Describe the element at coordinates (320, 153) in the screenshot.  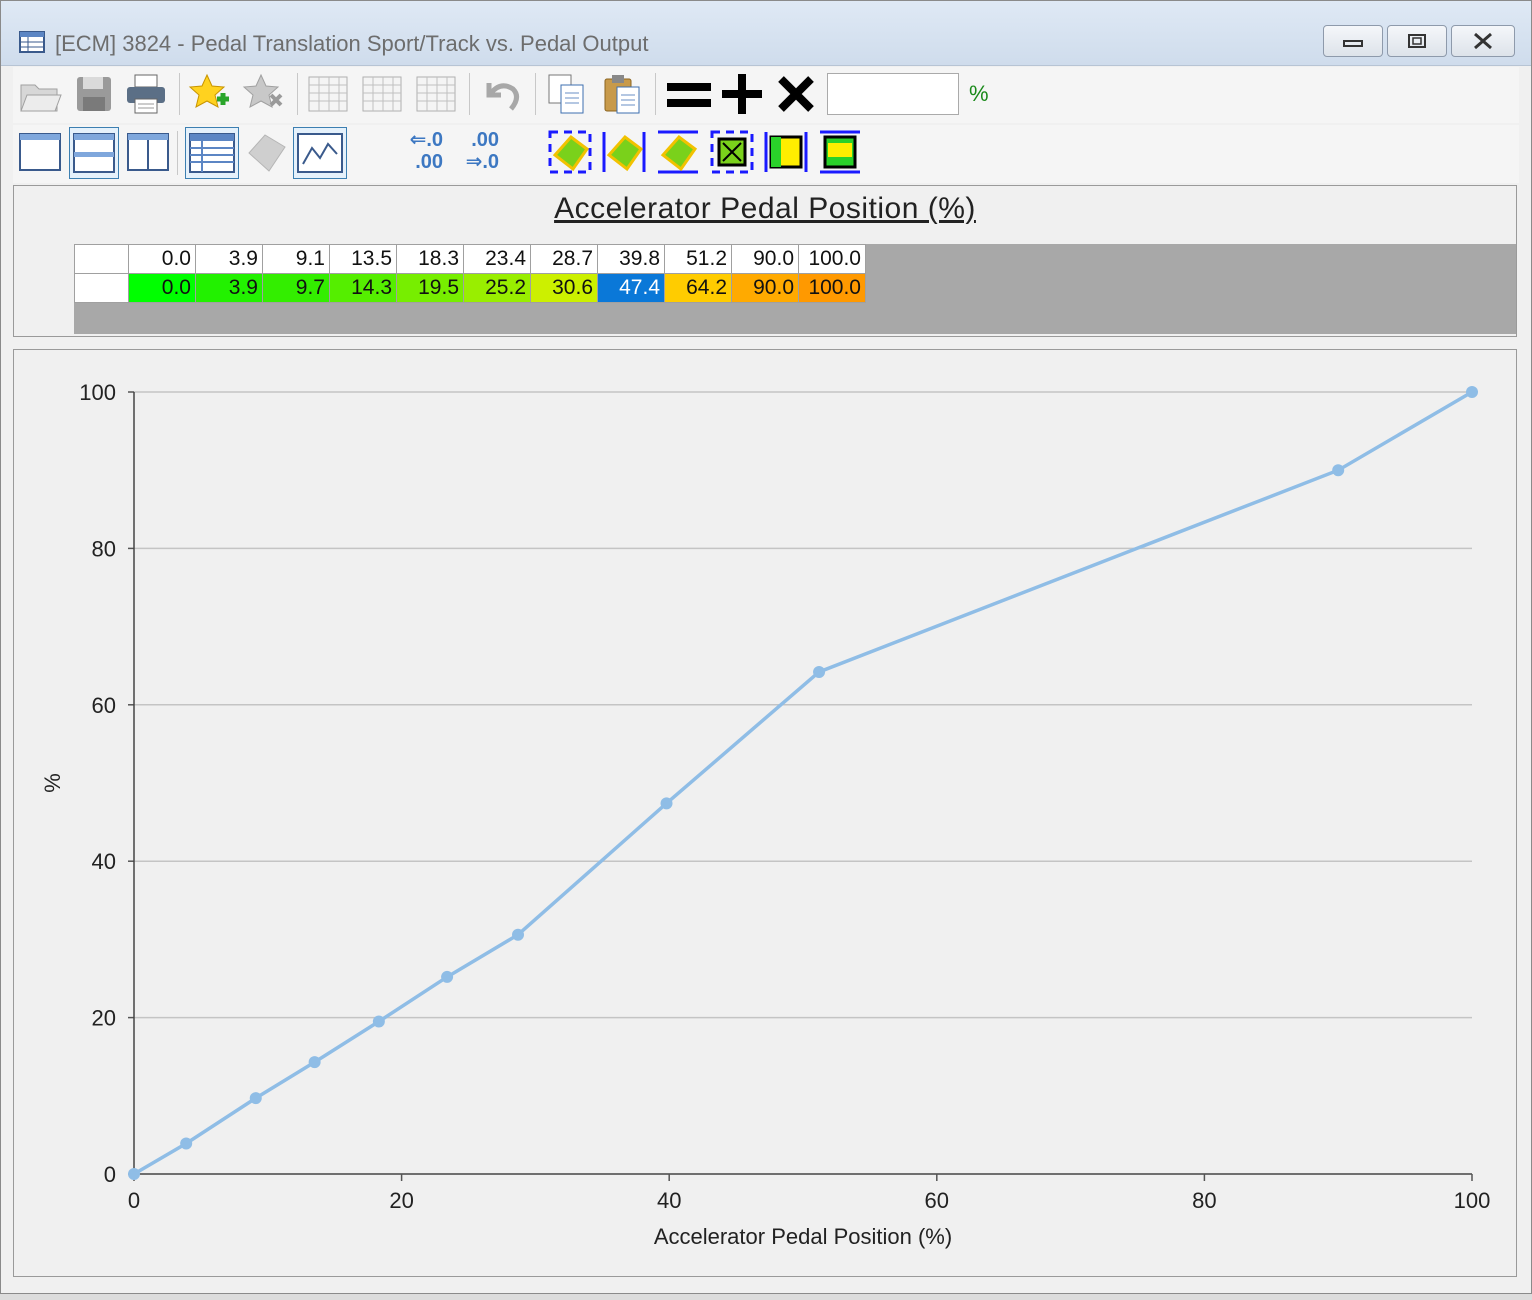
I see `graph-view-button` at that location.